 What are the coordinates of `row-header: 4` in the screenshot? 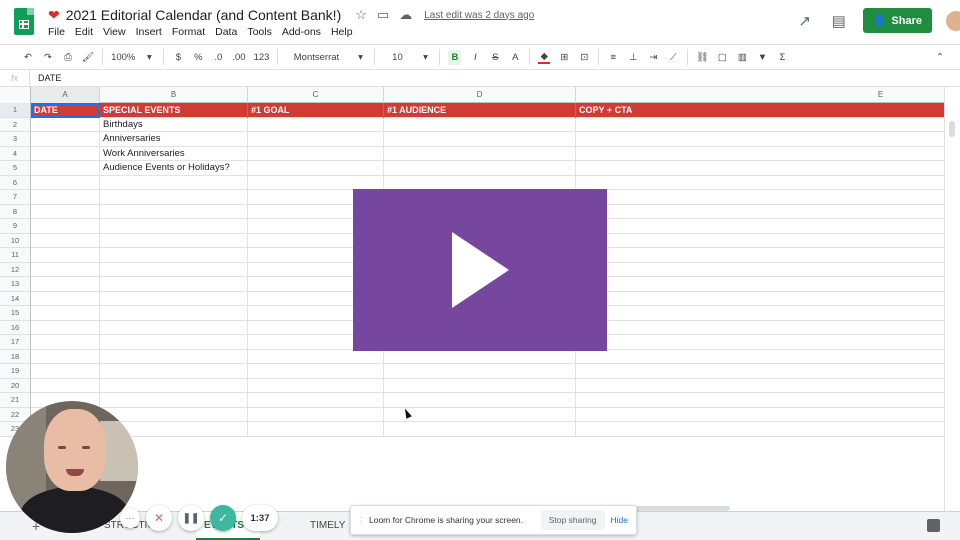 It's located at (15, 154).